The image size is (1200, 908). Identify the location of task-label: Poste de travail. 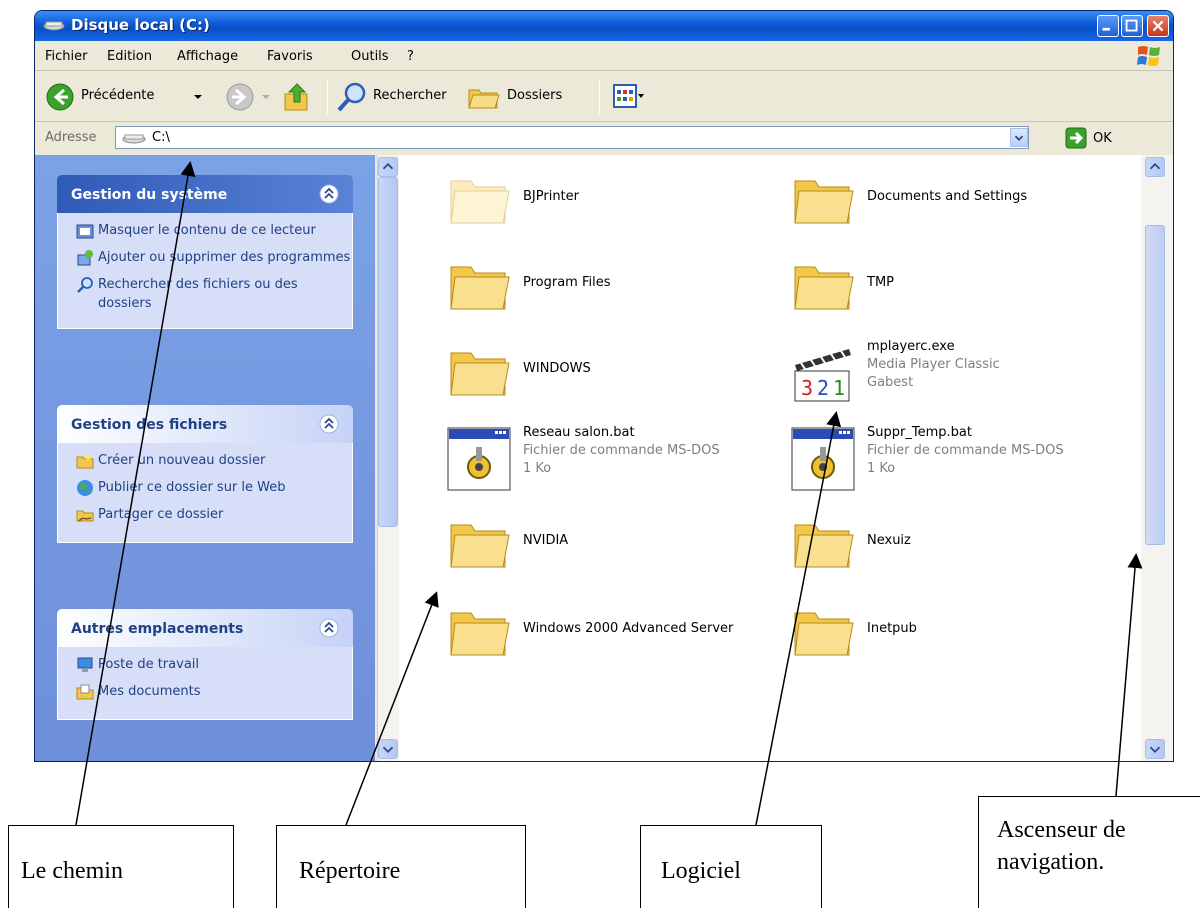
(149, 664).